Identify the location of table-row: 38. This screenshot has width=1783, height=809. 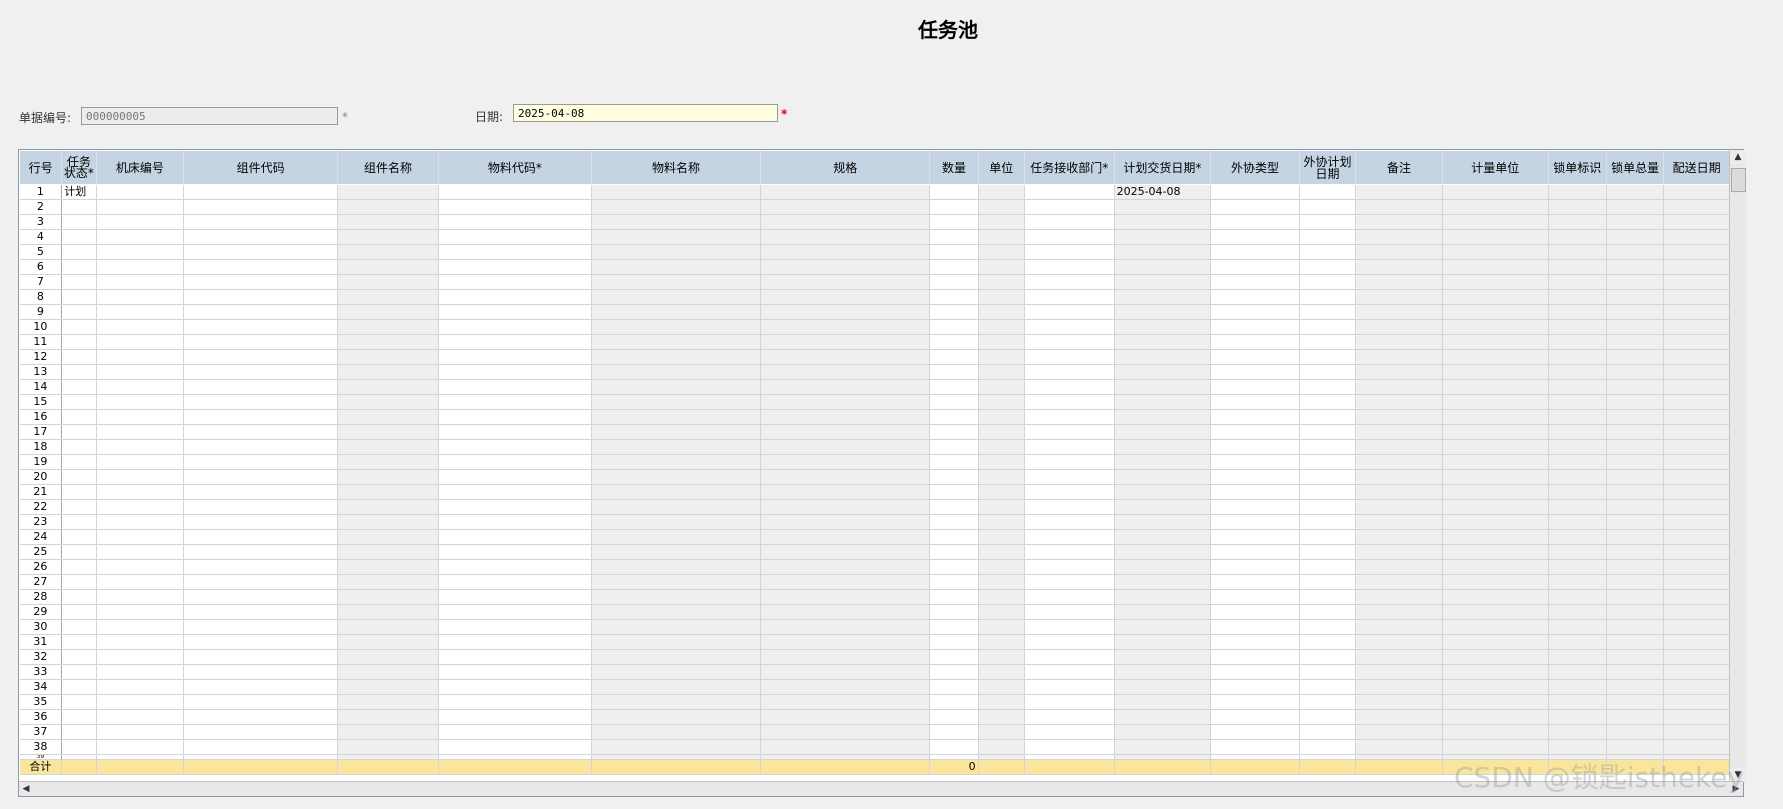
(874, 747).